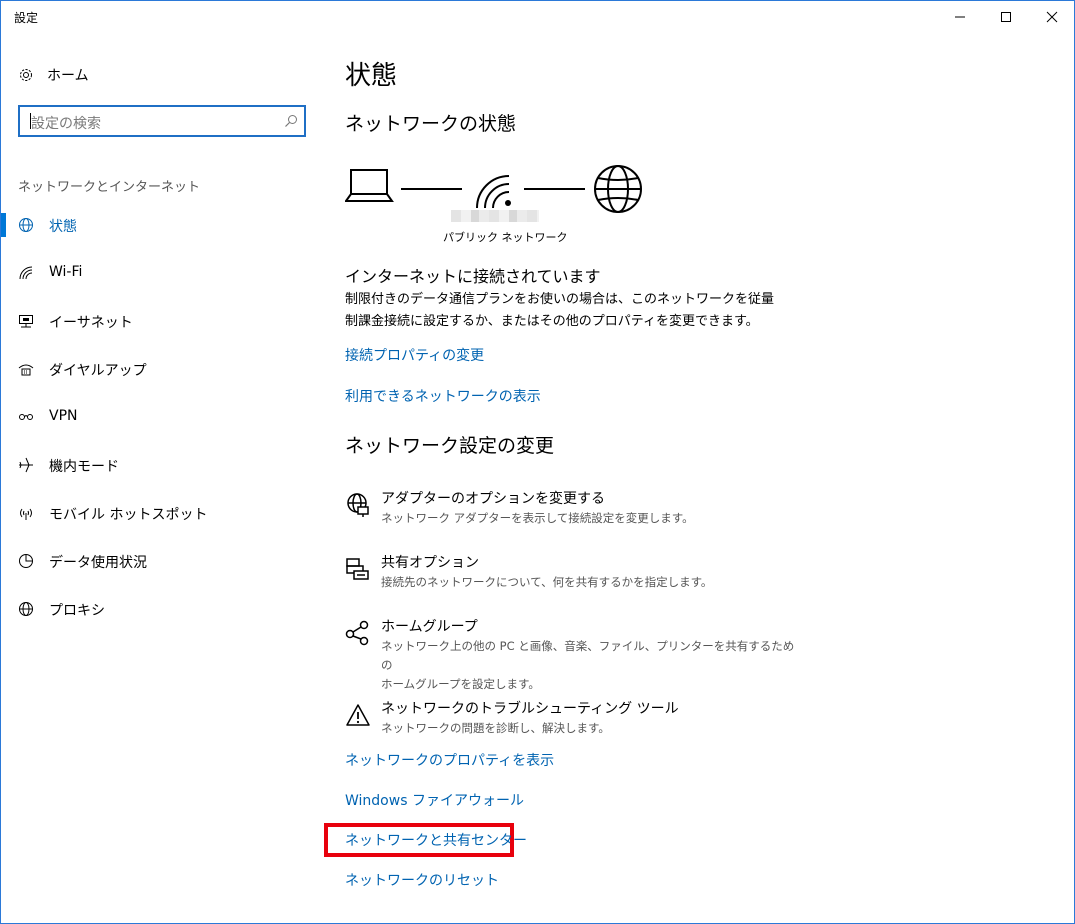 The height and width of the screenshot is (924, 1075). What do you see at coordinates (436, 840) in the screenshot?
I see `network-sharing-center-link: ネットワークと共有センター` at bounding box center [436, 840].